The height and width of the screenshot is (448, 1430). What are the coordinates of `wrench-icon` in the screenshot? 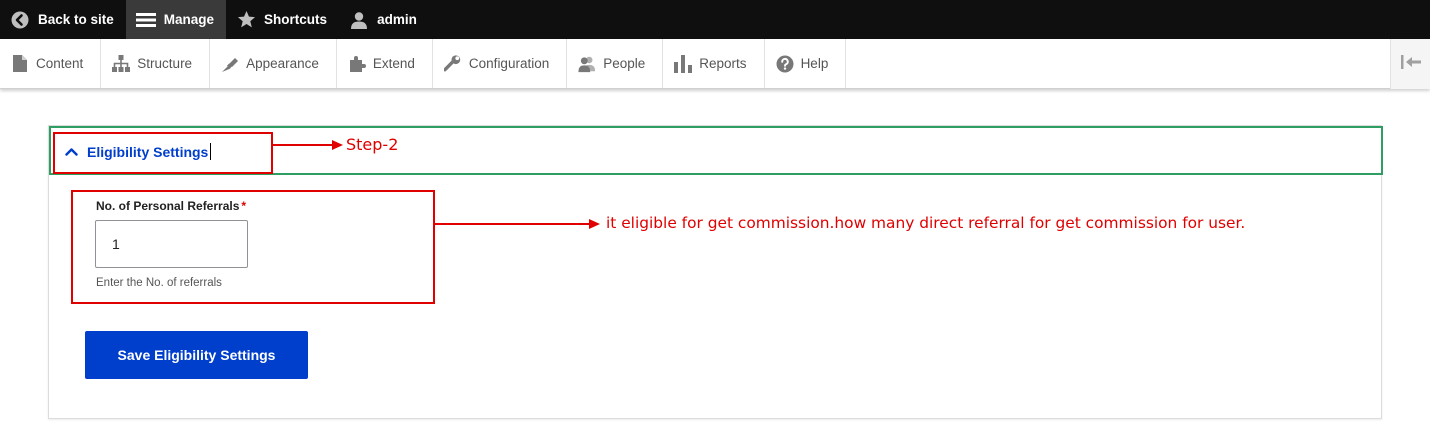 It's located at (452, 64).